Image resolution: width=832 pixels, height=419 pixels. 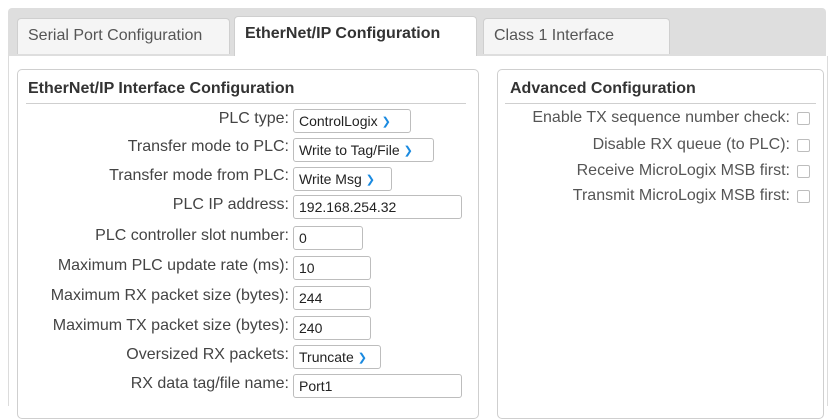 I want to click on plc-ip-label: PLC IP address:, so click(x=230, y=204).